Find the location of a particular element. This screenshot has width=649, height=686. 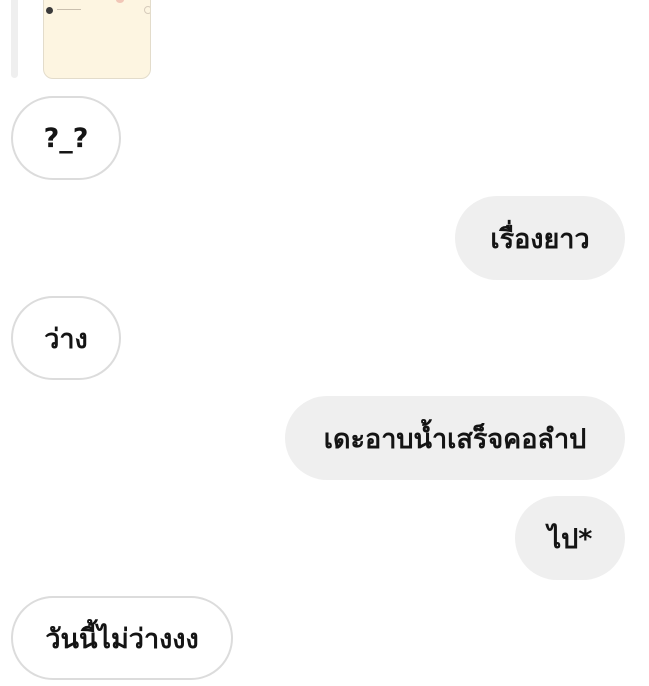

message-bubble-sent: ไป* is located at coordinates (570, 538).